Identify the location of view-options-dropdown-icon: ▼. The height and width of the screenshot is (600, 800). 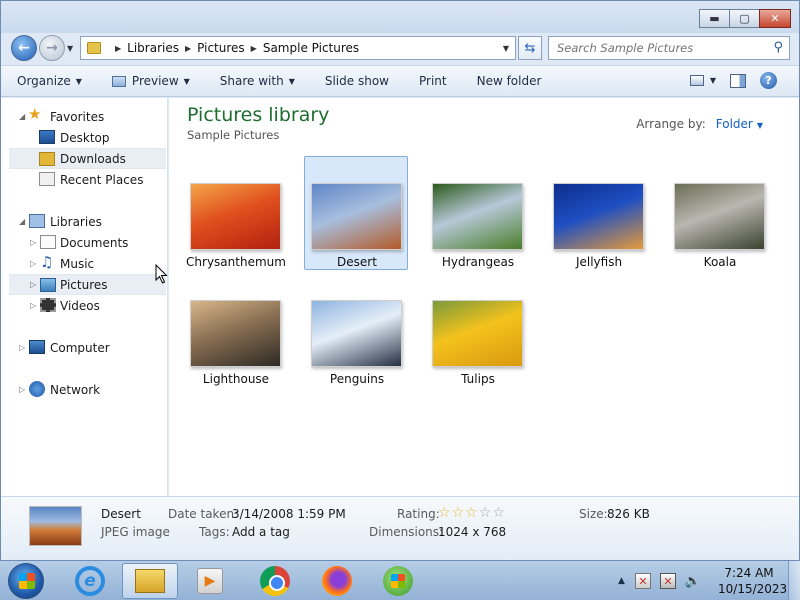
(713, 80).